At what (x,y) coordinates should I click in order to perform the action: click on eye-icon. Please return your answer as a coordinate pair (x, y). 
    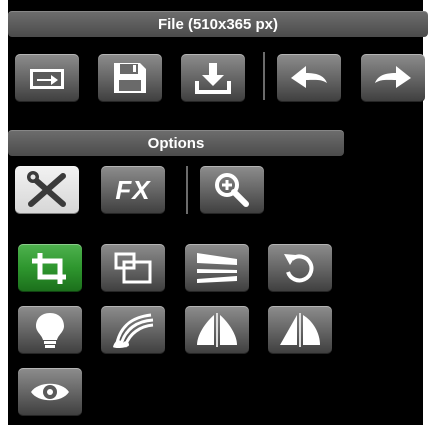
    Looking at the image, I should click on (50, 392).